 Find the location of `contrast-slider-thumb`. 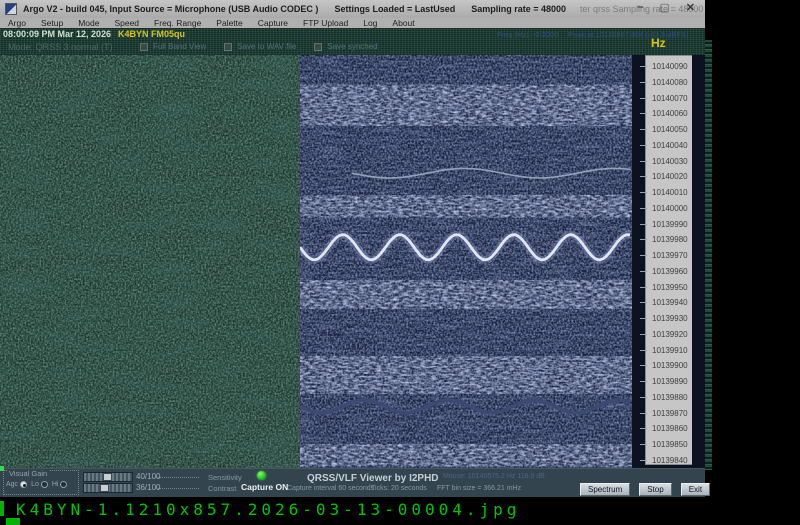

contrast-slider-thumb is located at coordinates (104, 488).